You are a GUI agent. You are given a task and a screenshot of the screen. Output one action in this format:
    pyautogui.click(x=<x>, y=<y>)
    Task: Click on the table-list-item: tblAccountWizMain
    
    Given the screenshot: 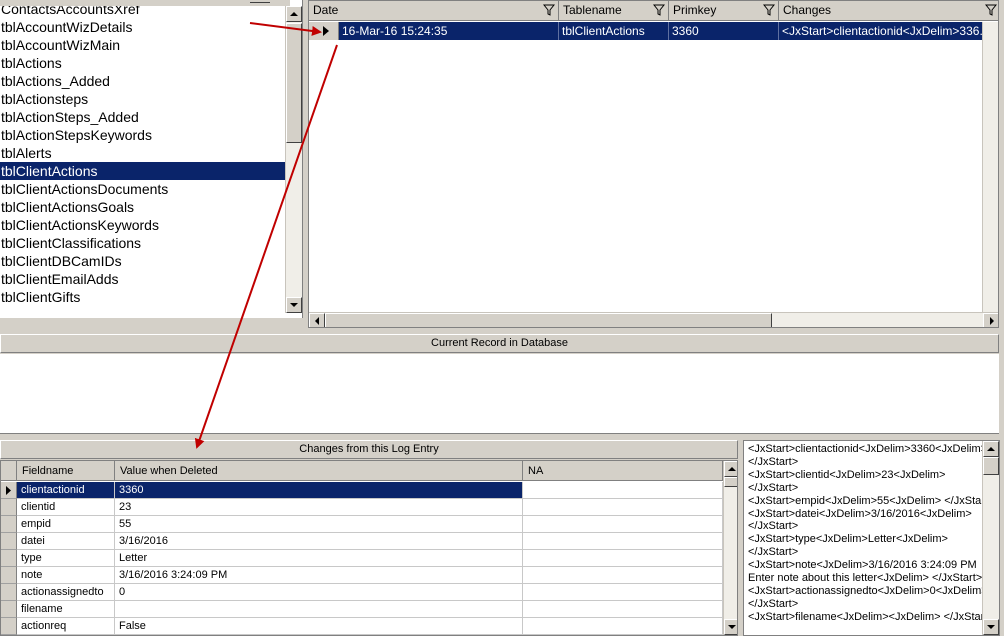 What is the action you would take?
    pyautogui.click(x=151, y=45)
    